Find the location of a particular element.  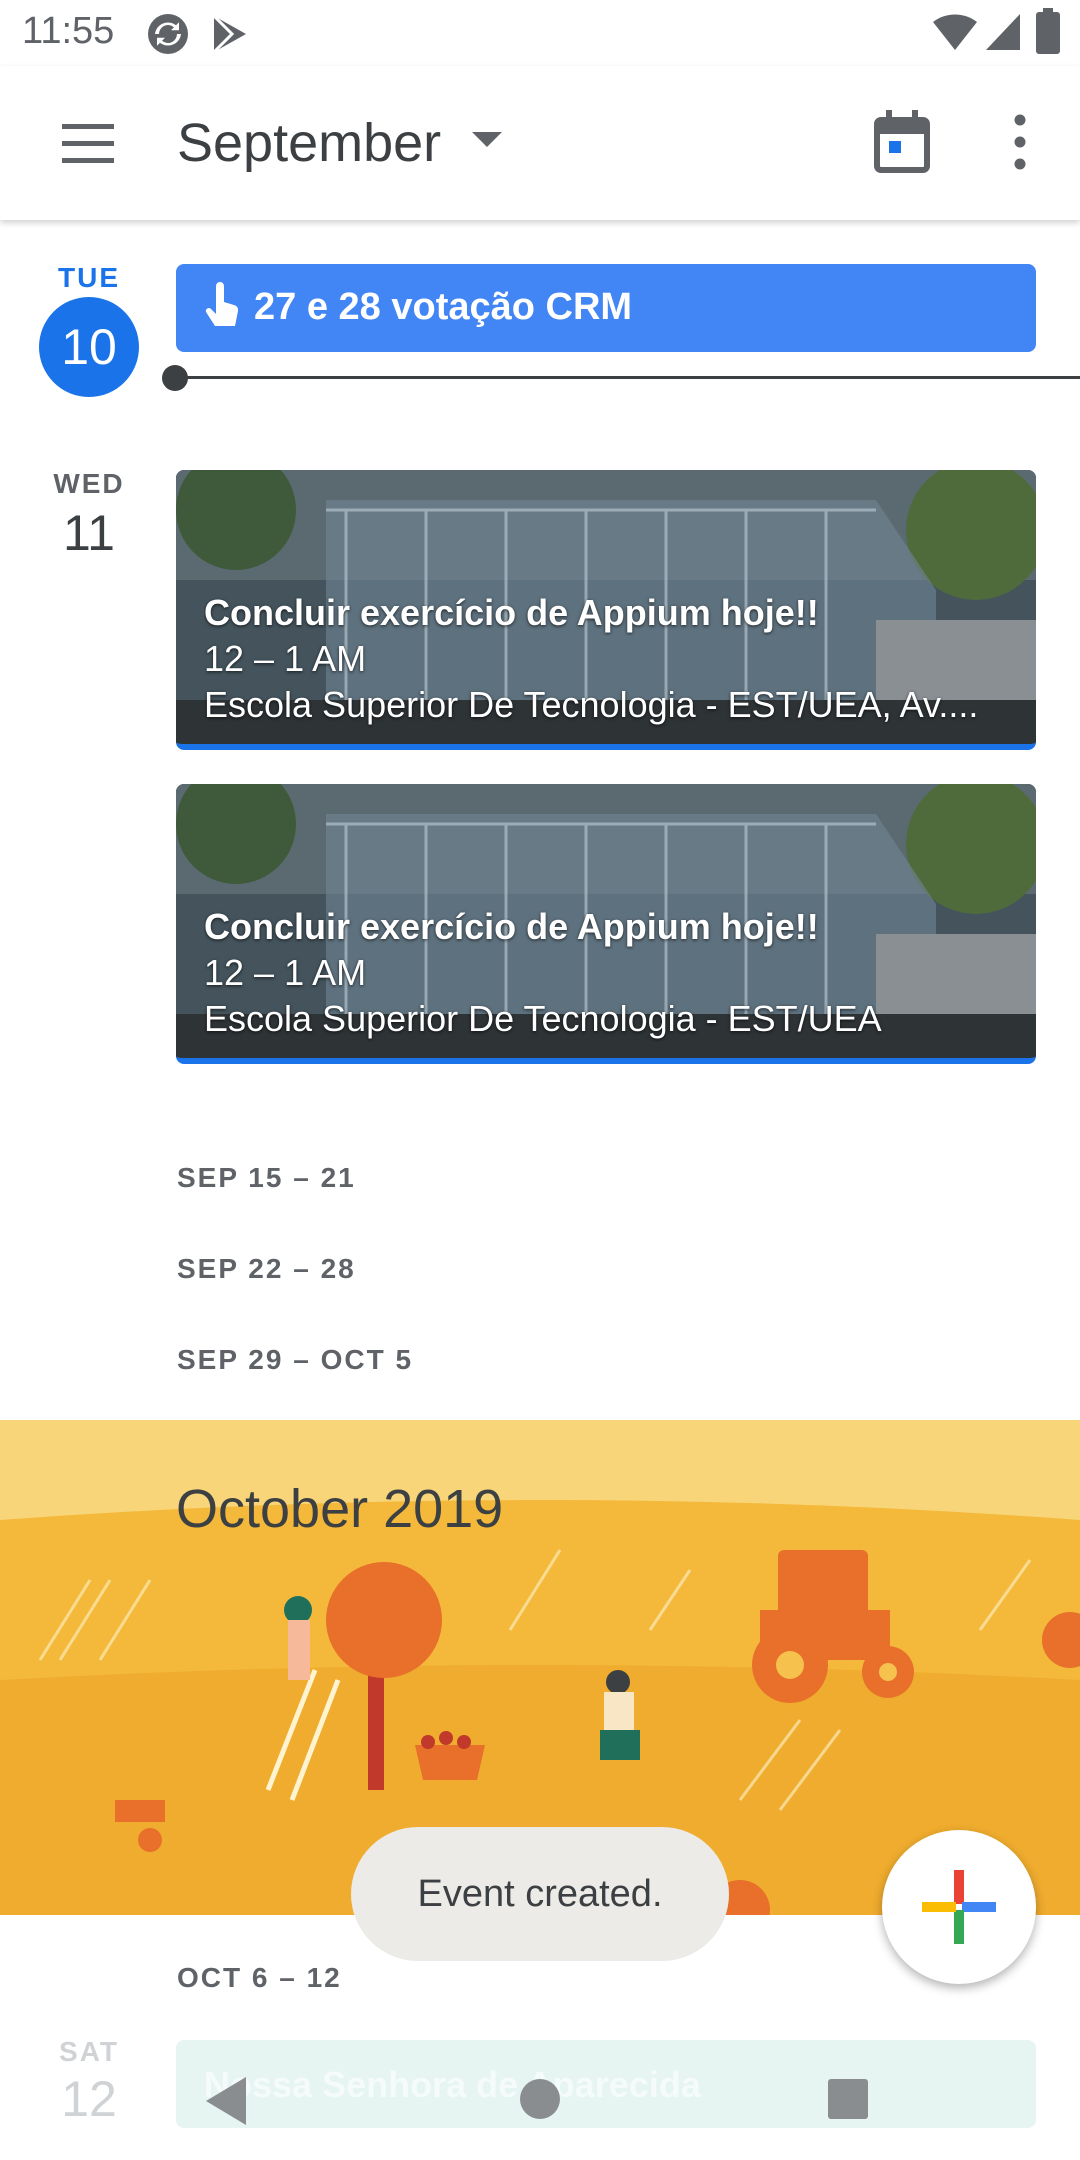

week-range-label: OCT 6 – 12 is located at coordinates (259, 1977).